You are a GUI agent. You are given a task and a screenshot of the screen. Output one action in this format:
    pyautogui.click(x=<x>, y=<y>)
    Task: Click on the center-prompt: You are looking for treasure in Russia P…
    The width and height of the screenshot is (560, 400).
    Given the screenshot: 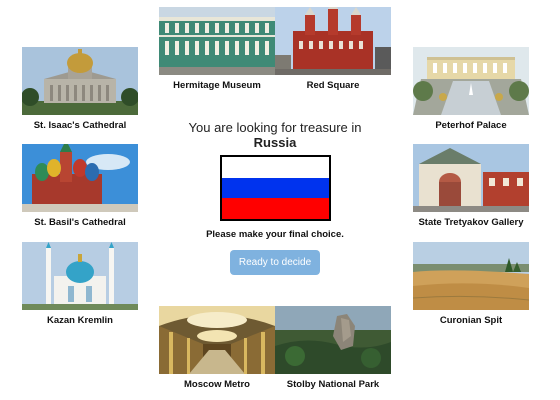 What is the action you would take?
    pyautogui.click(x=275, y=197)
    